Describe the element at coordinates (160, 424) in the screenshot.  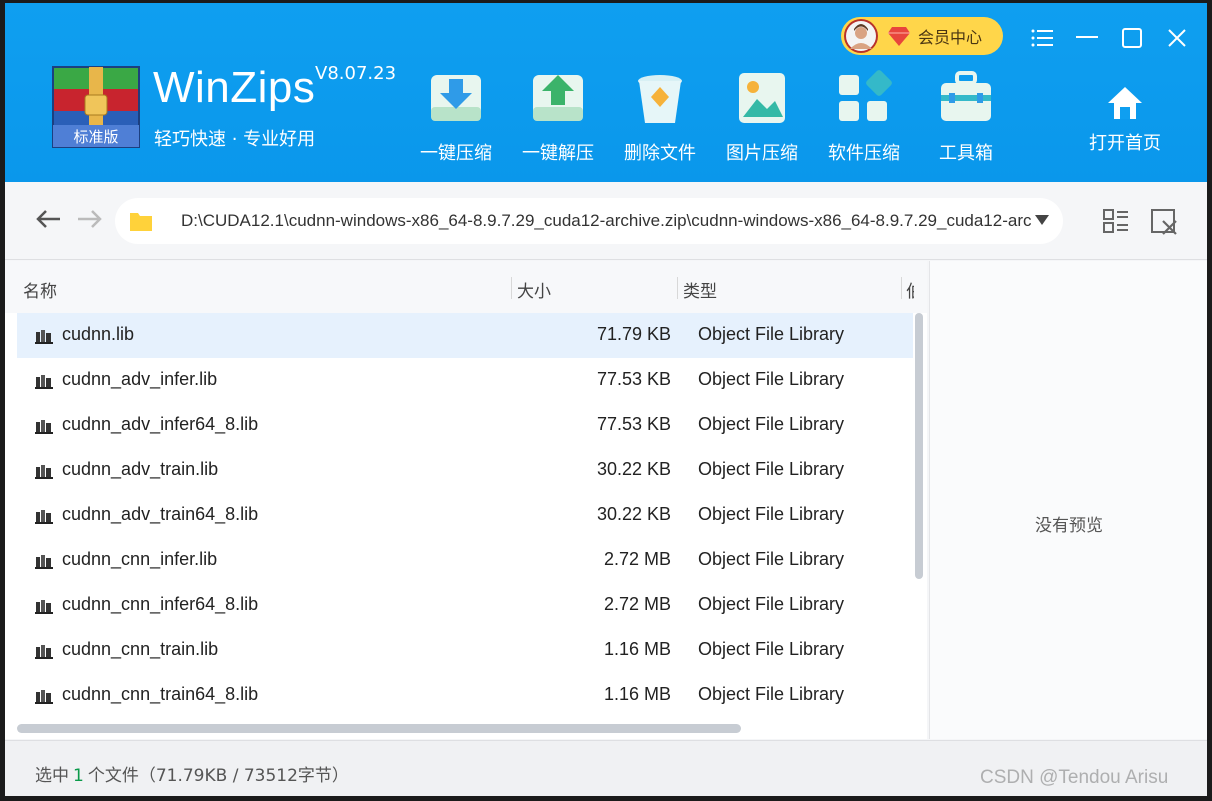
I see `file-name: cudnn_adv_infer64_8.lib` at that location.